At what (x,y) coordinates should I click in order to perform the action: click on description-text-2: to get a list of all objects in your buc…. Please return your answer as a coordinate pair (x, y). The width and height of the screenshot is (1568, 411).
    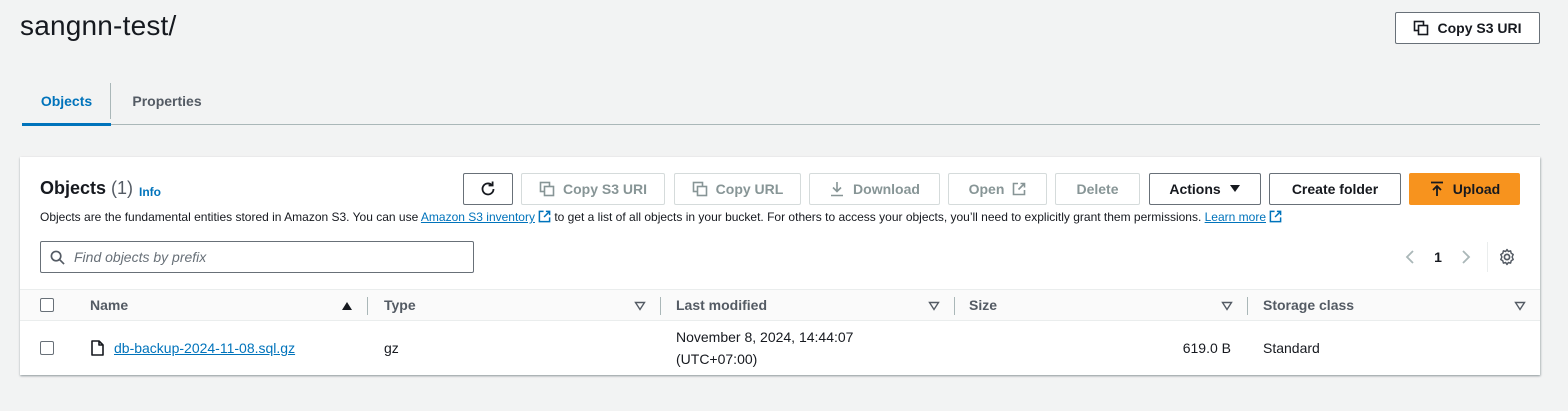
    Looking at the image, I should click on (877, 217).